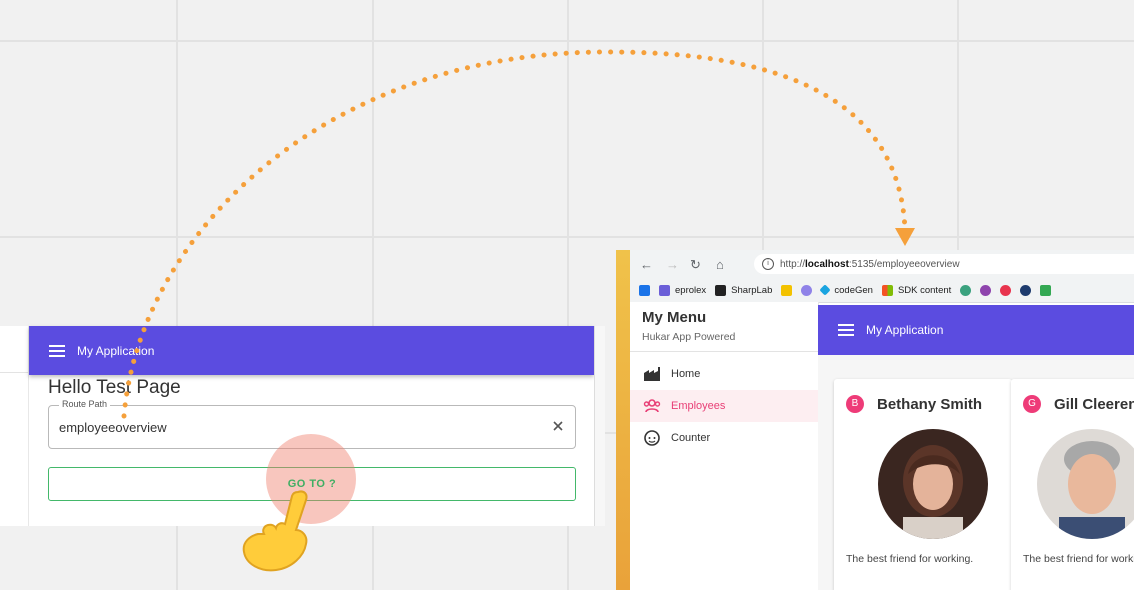  Describe the element at coordinates (721, 290) in the screenshot. I see `terminal-icon` at that location.